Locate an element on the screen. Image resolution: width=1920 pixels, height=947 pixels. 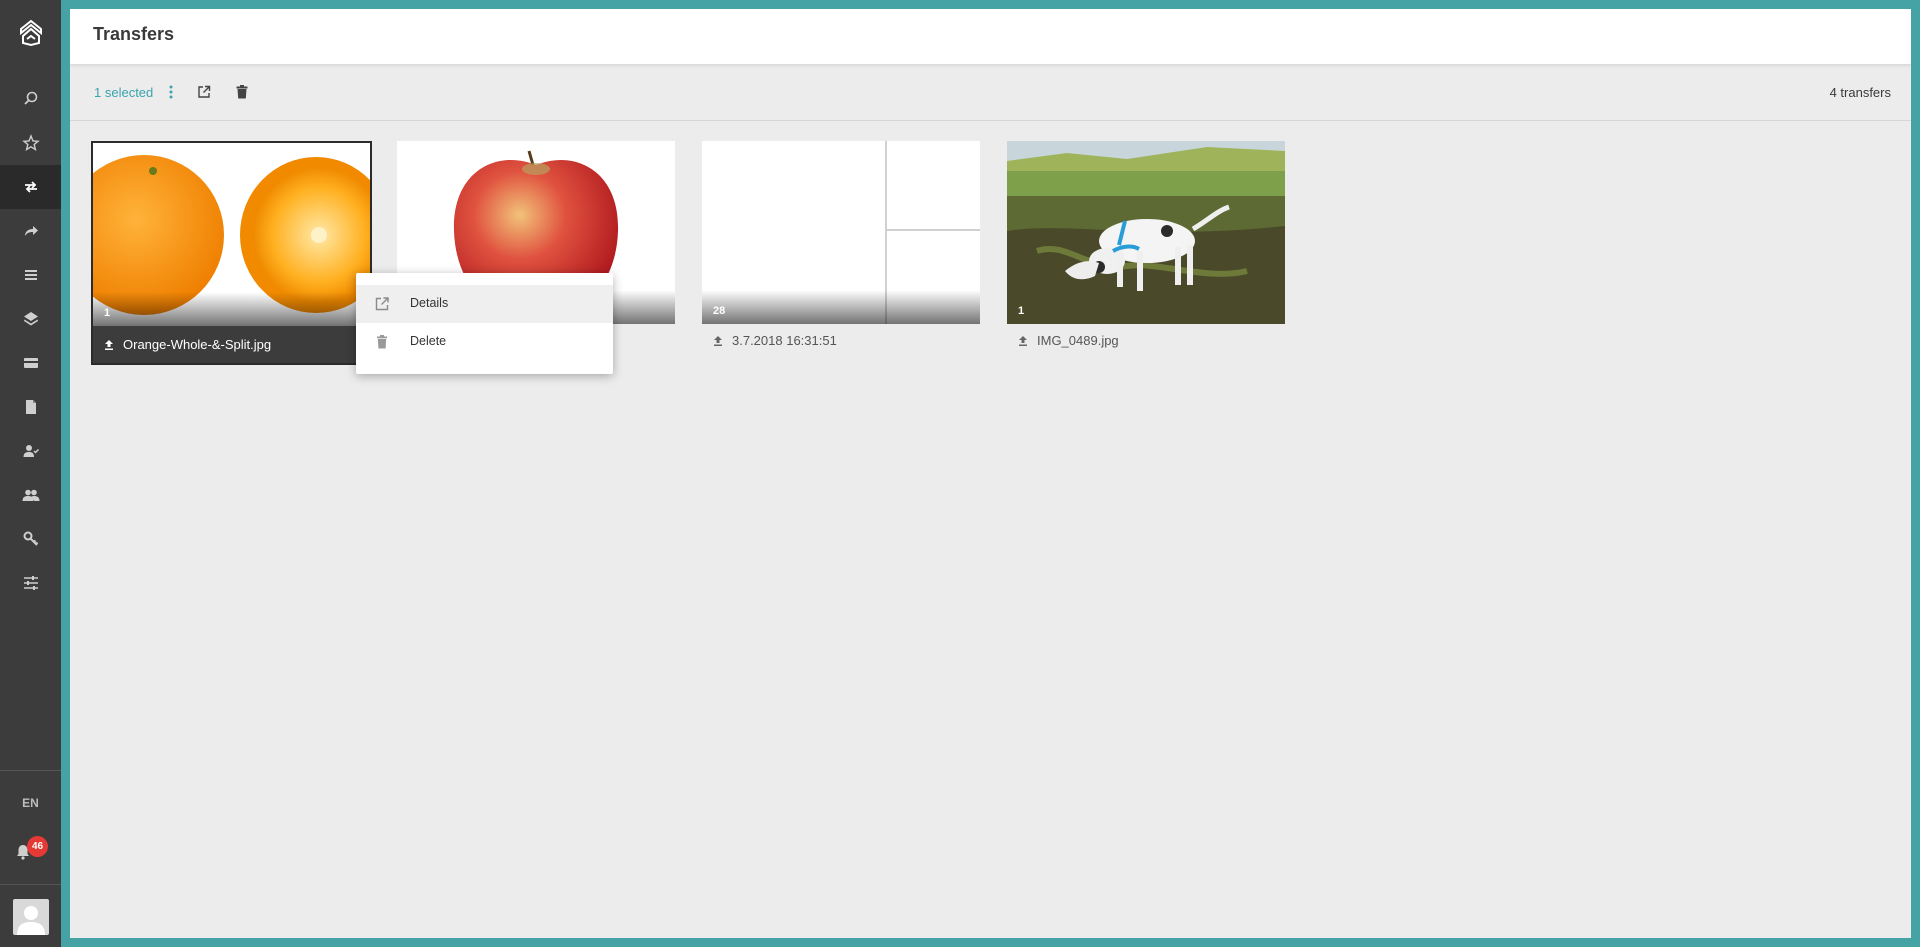
nav-user-check is located at coordinates (30, 451).